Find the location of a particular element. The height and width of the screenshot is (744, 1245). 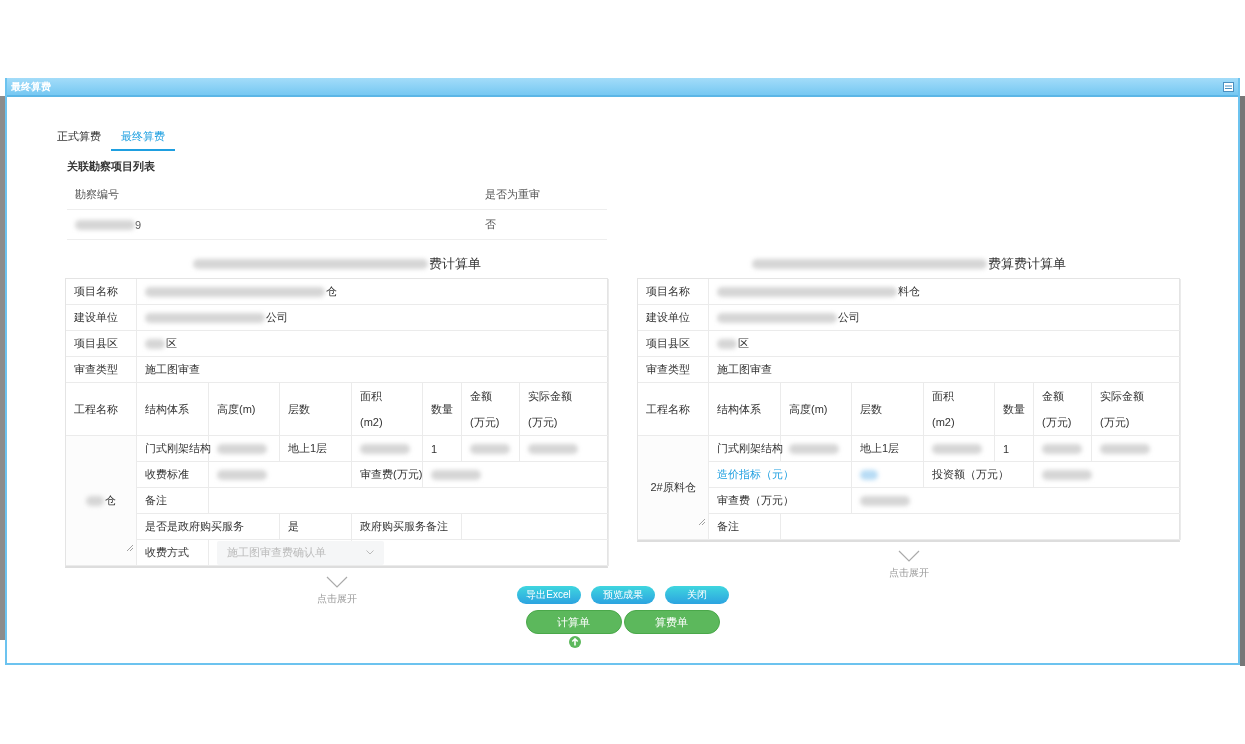

table-cell: 仓 is located at coordinates (331, 291).